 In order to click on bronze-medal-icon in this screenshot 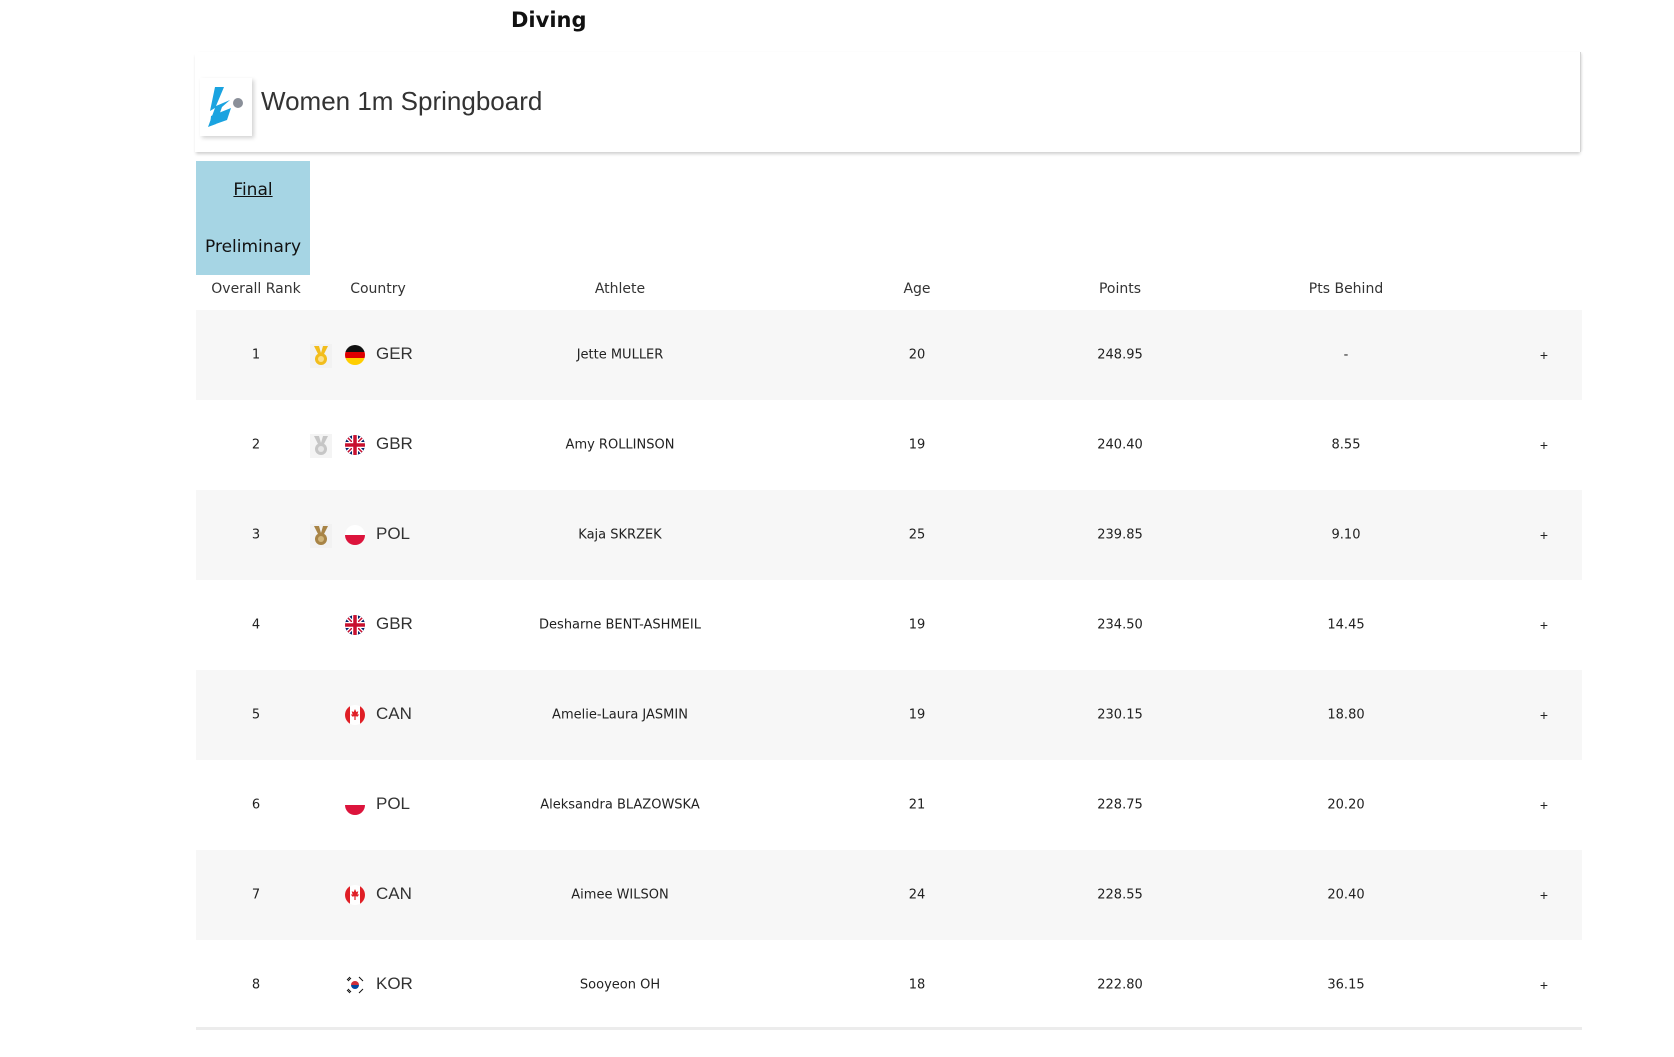, I will do `click(321, 536)`.